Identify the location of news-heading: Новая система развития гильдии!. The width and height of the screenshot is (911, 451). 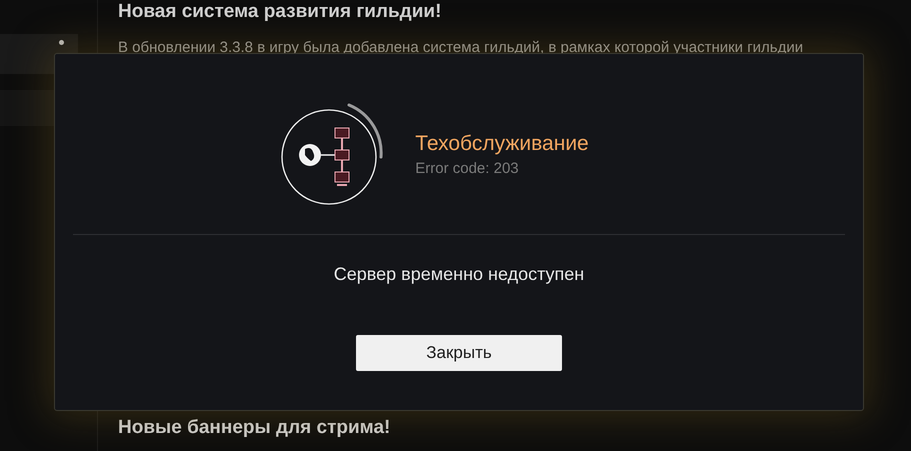
(280, 12).